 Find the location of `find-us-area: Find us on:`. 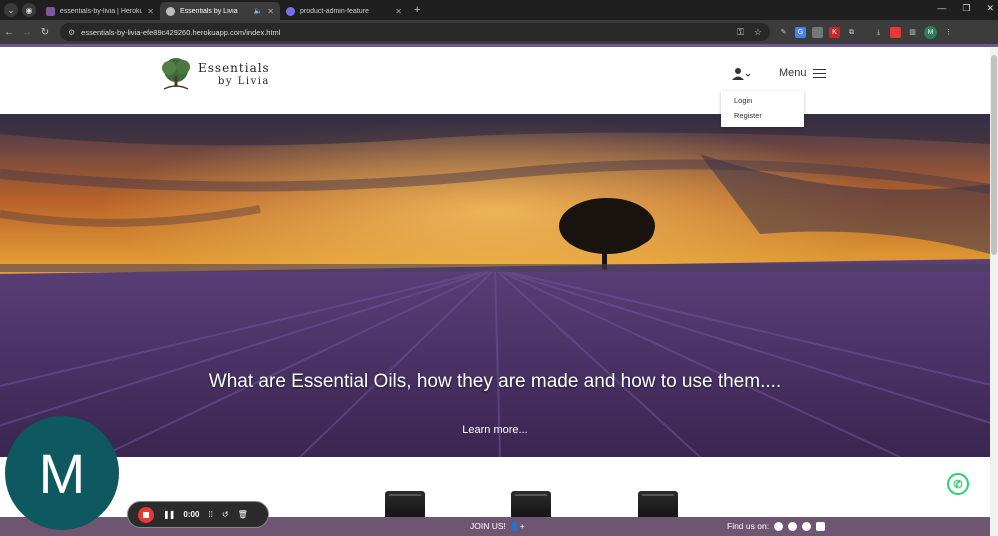

find-us-area: Find us on: is located at coordinates (776, 526).